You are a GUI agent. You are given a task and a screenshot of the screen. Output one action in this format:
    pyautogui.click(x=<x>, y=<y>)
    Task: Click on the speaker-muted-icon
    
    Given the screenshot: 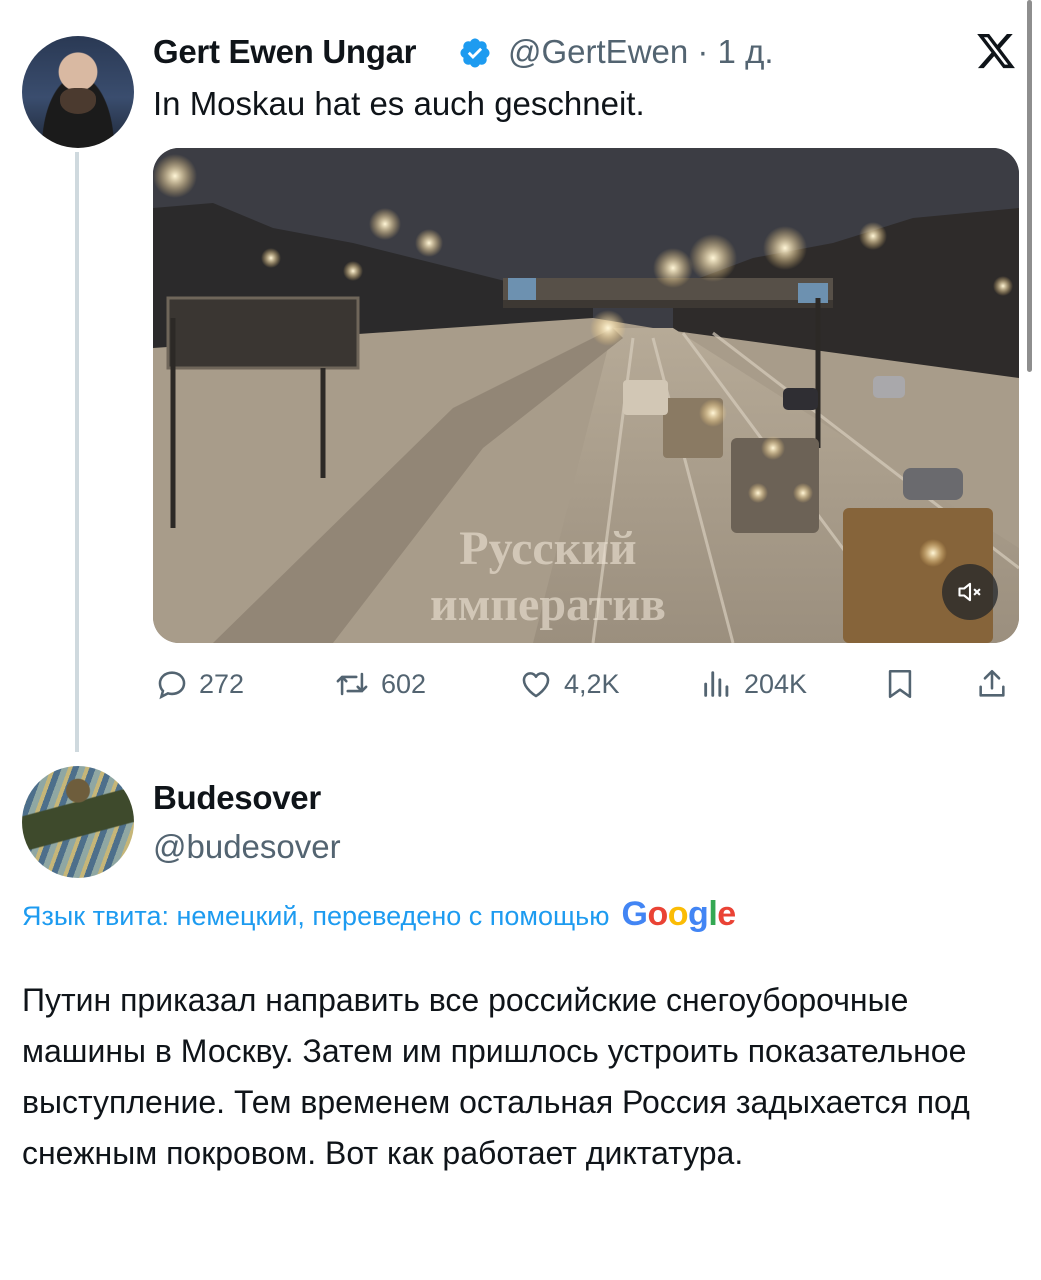 What is the action you would take?
    pyautogui.click(x=969, y=592)
    